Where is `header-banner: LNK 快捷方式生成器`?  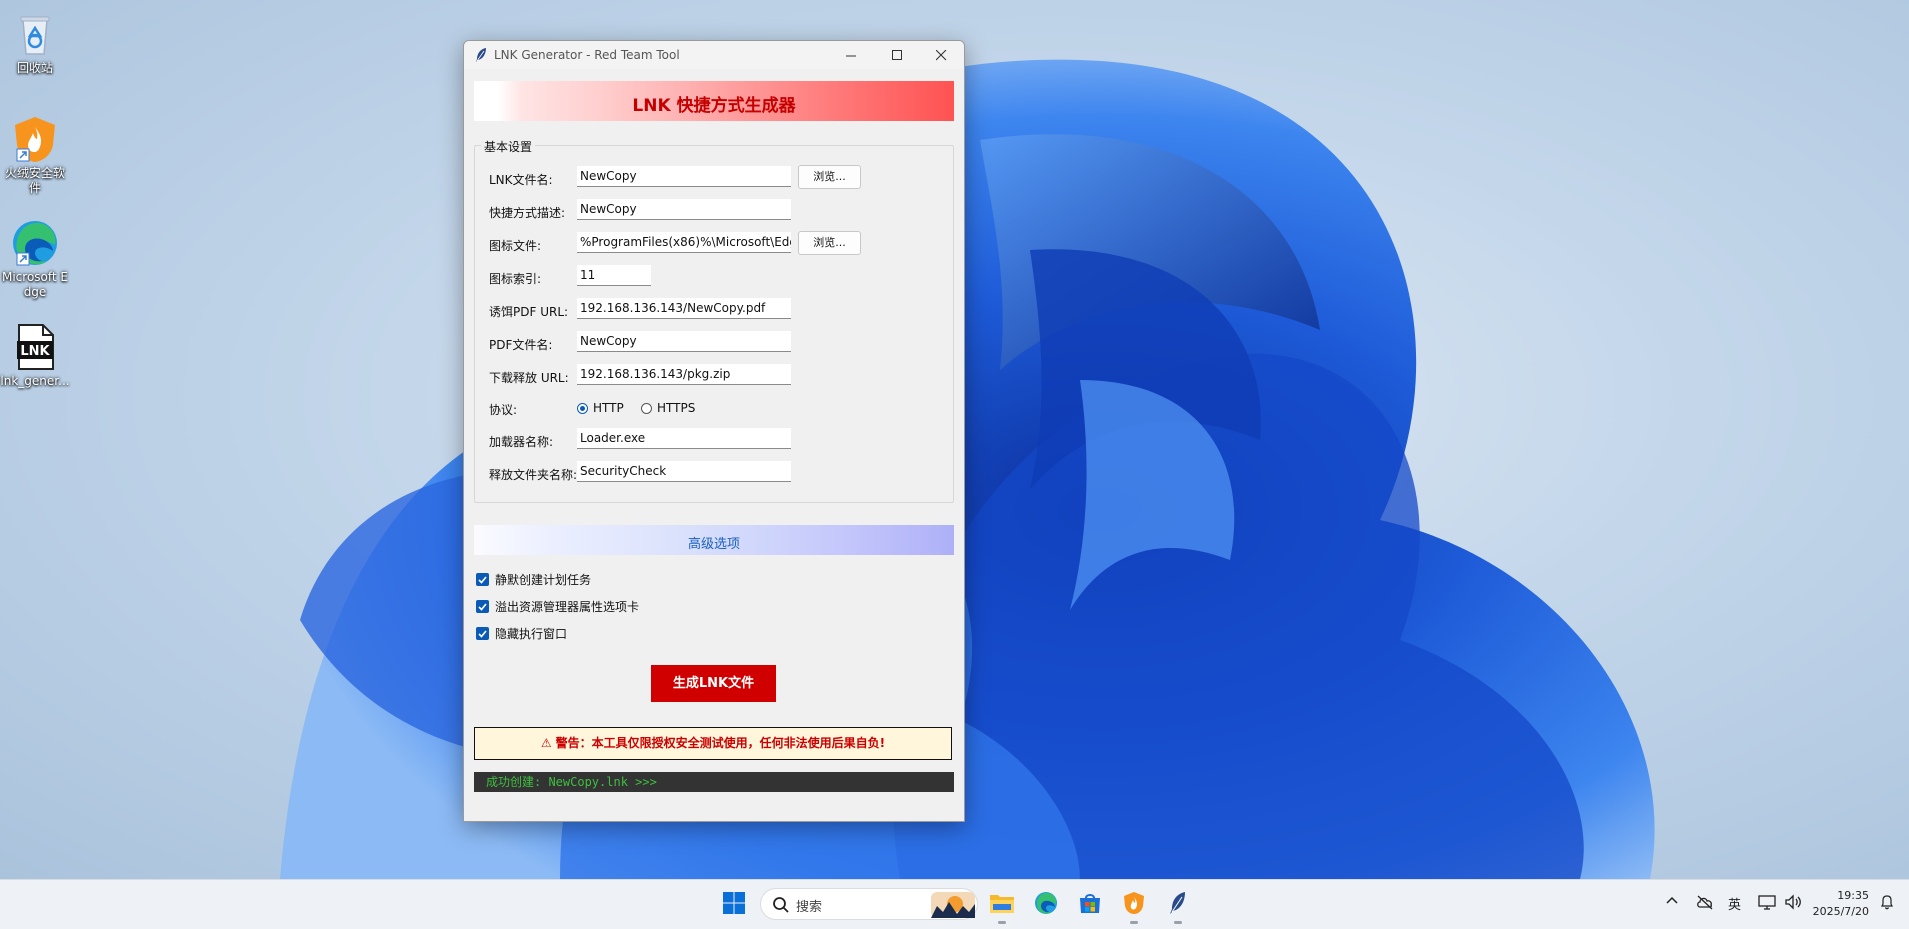 header-banner: LNK 快捷方式生成器 is located at coordinates (714, 101).